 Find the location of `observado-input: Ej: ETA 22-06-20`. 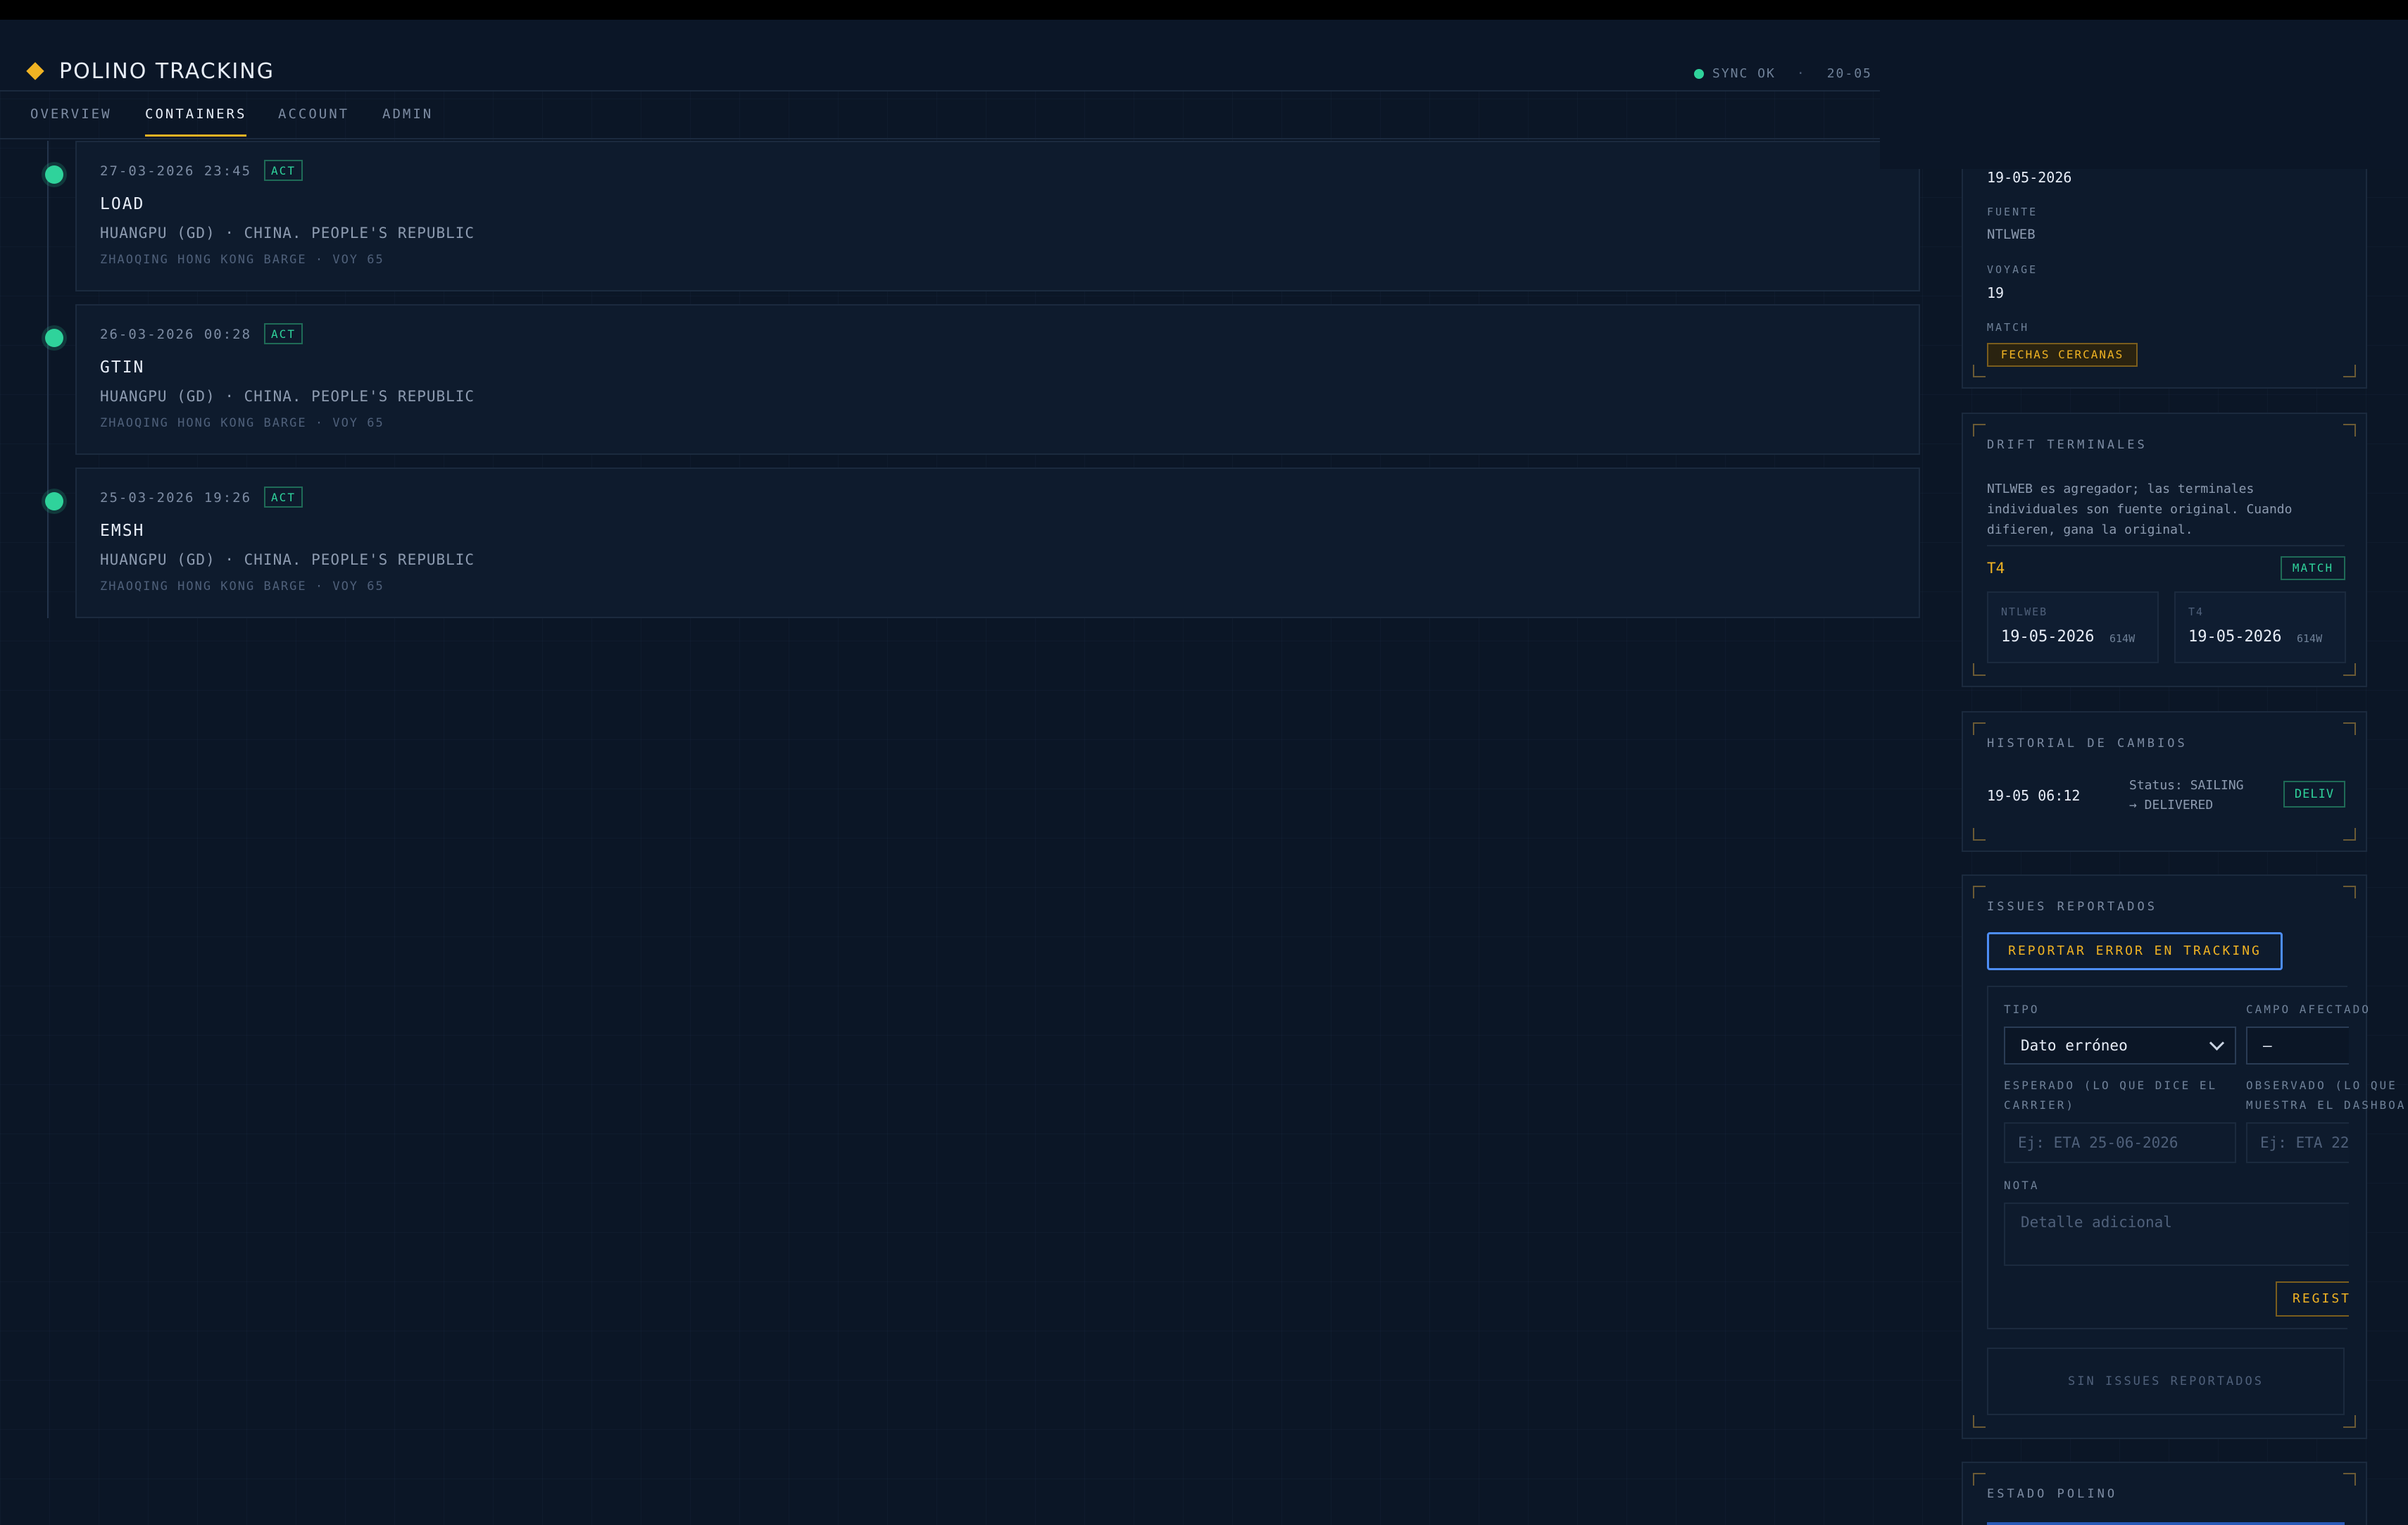

observado-input: Ej: ETA 22-06-20 is located at coordinates (2297, 1142).